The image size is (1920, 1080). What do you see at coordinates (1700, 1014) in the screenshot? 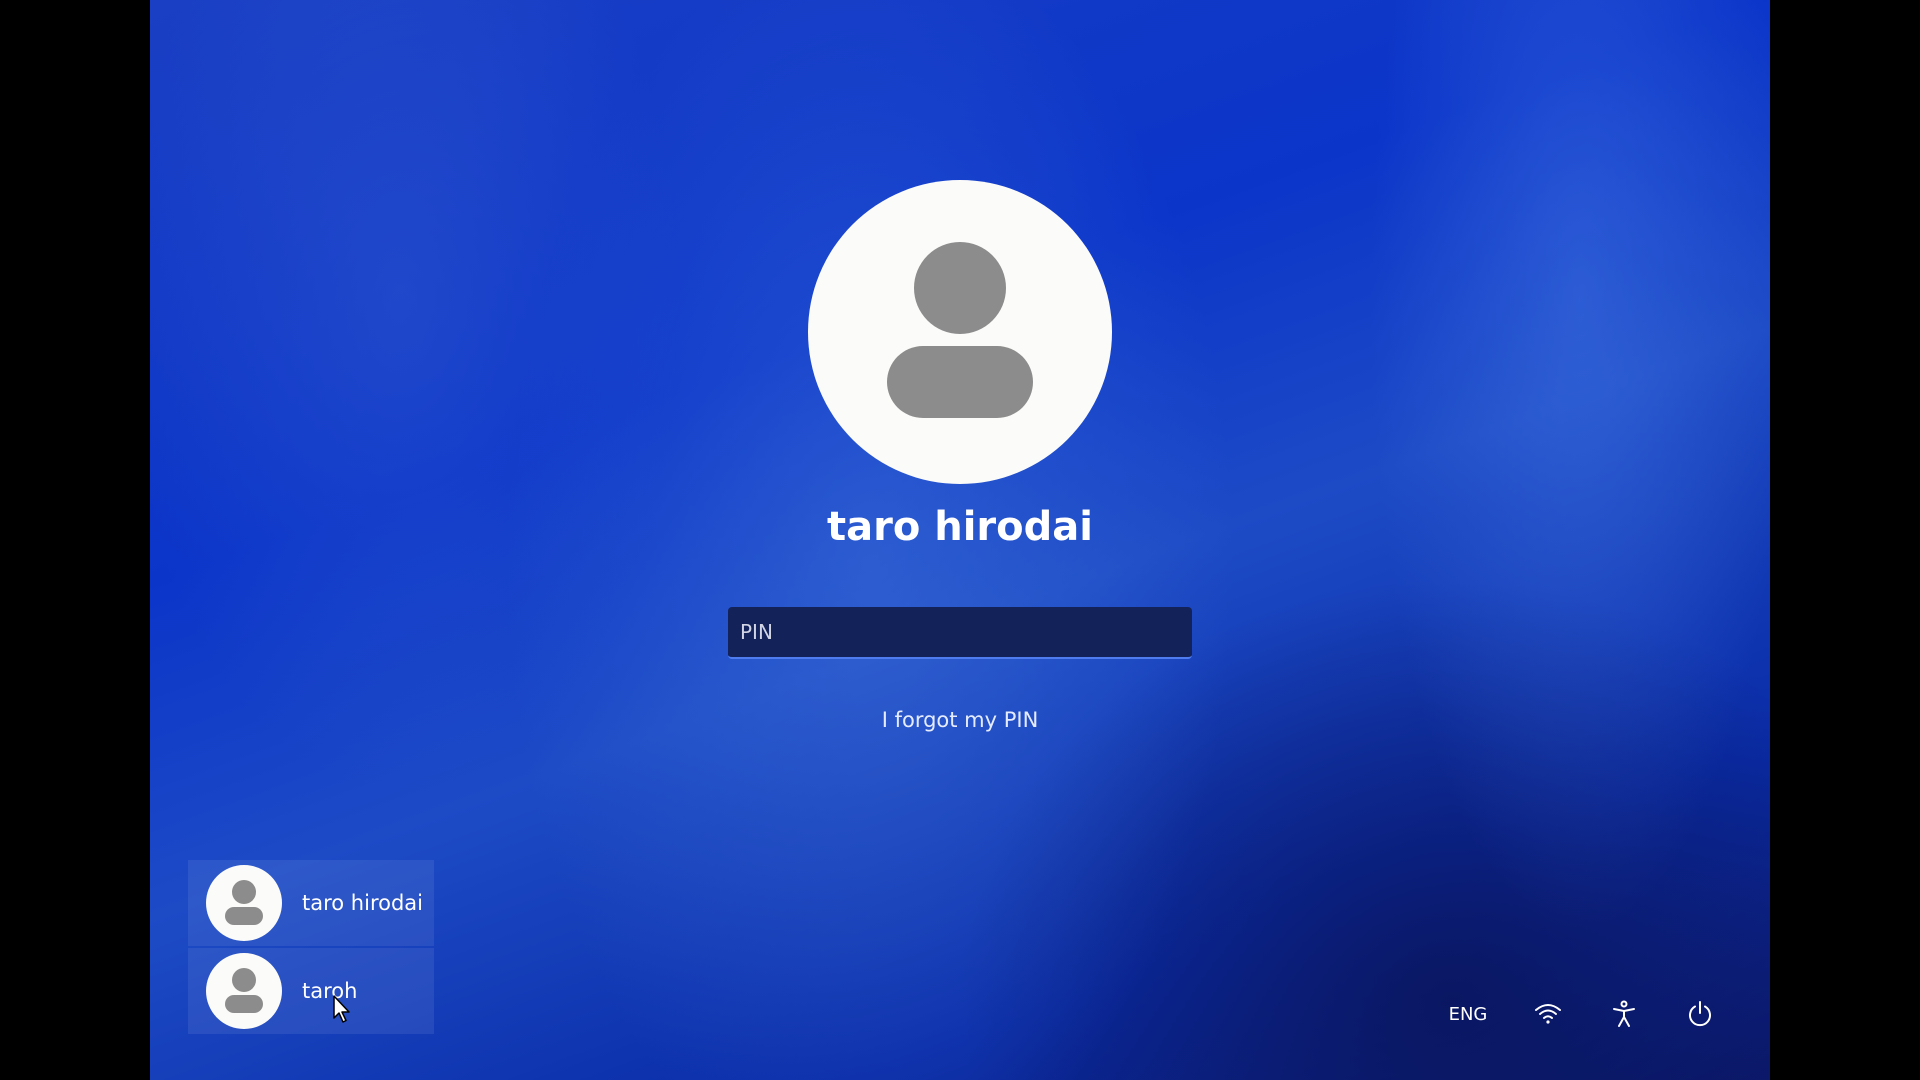
I see `power-icon` at bounding box center [1700, 1014].